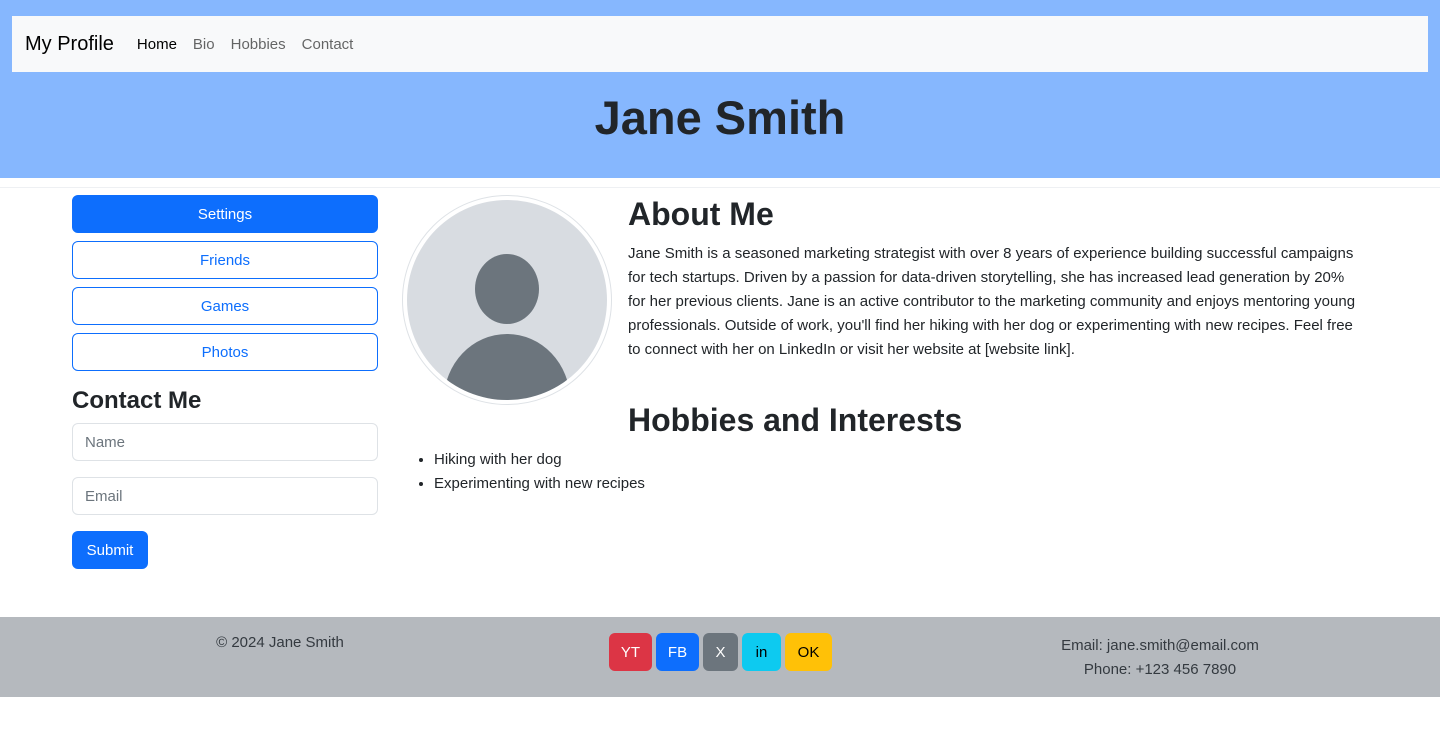  I want to click on footer-phone: Phone: +123 456 7890, so click(1160, 669).